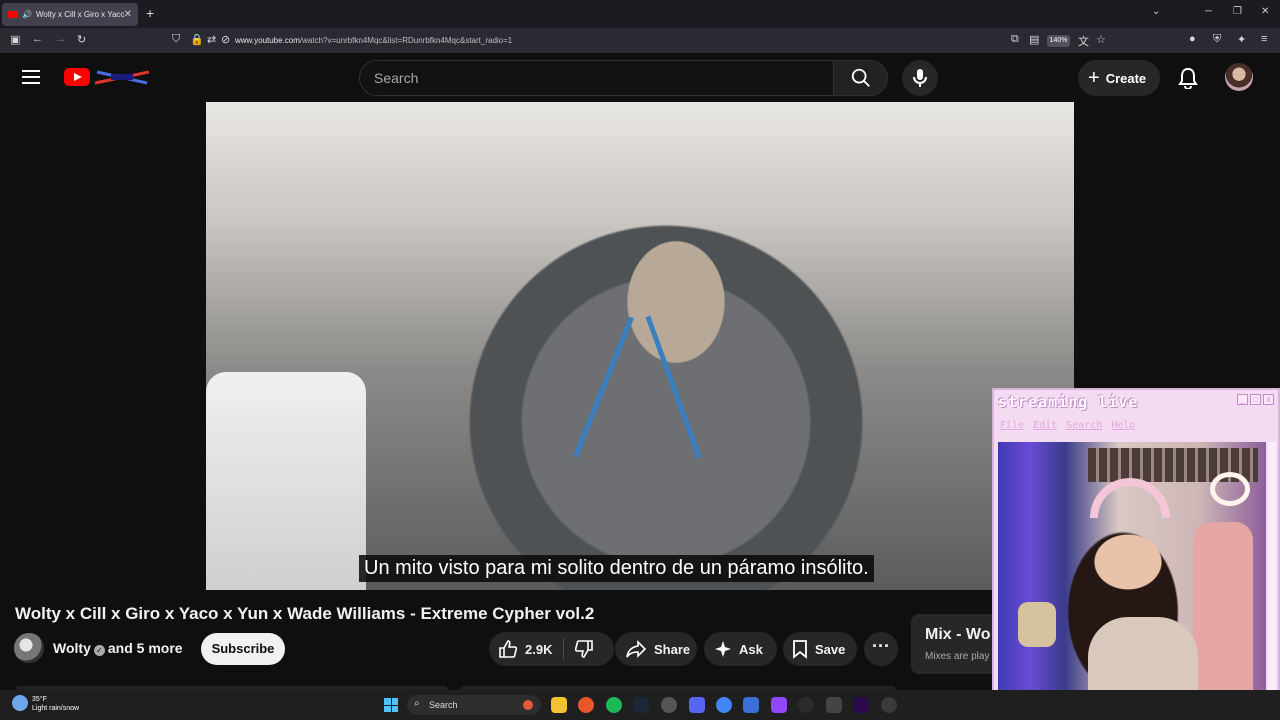  What do you see at coordinates (779, 705) in the screenshot?
I see `twitch-icon` at bounding box center [779, 705].